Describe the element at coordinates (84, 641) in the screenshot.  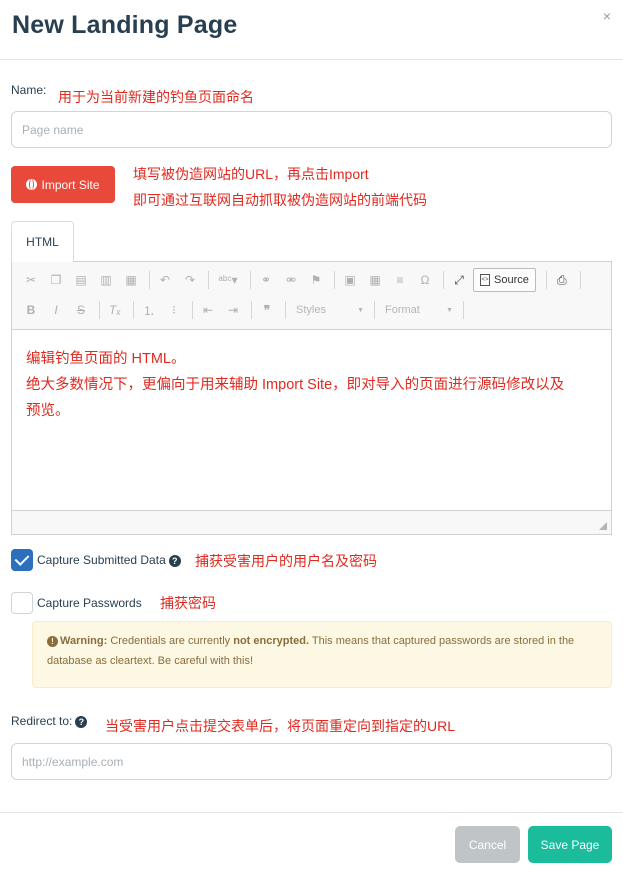
I see `warning-title: Warning:` at that location.